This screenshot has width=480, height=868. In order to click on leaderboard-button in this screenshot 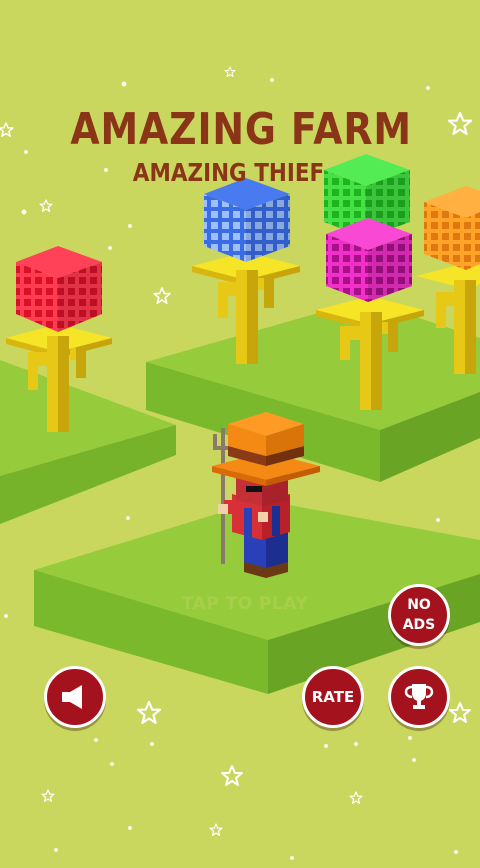, I will do `click(419, 697)`.